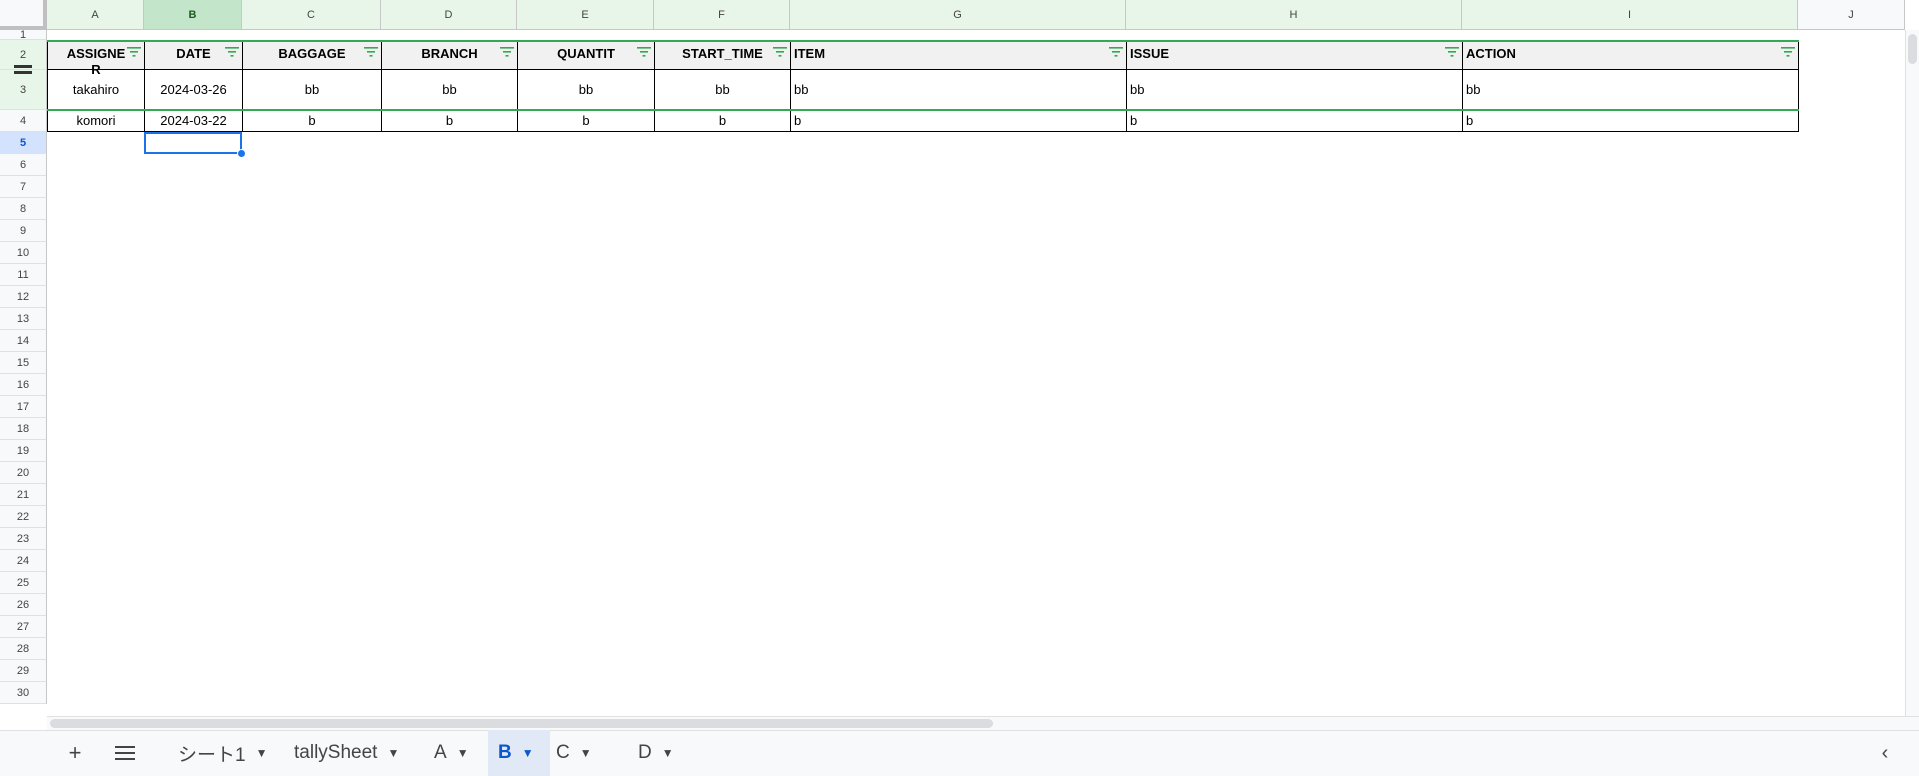 This screenshot has width=1919, height=776. Describe the element at coordinates (23, 385) in the screenshot. I see `row-header-16: 16` at that location.